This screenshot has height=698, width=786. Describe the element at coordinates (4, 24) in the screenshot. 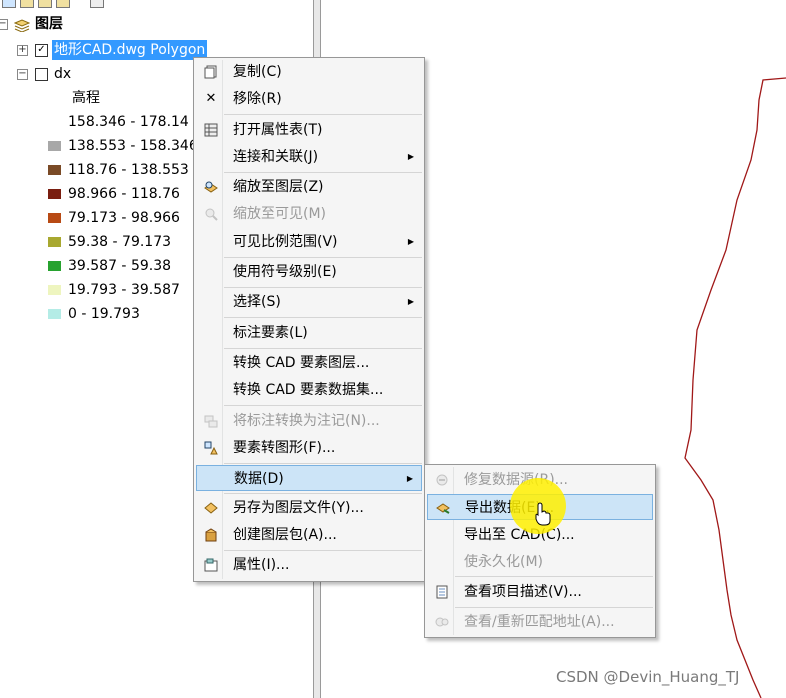

I see `collapse-root-icon: −` at that location.